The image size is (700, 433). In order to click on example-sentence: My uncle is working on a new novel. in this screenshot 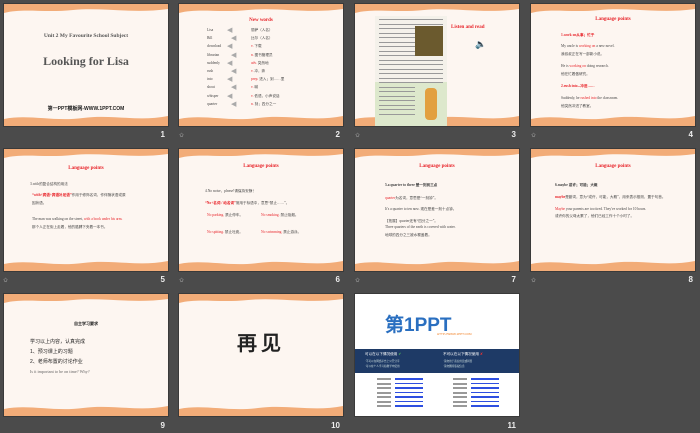, I will do `click(588, 46)`.